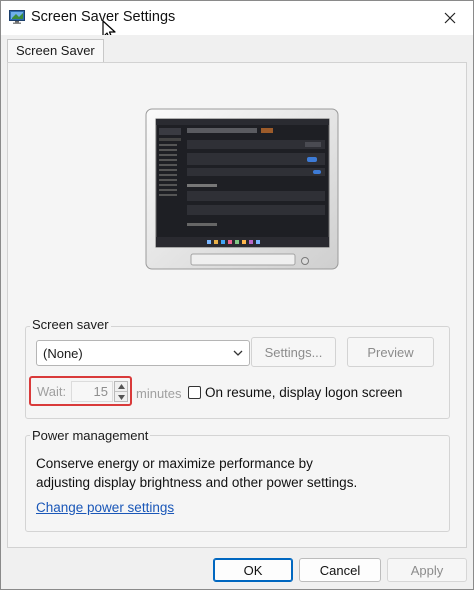  What do you see at coordinates (194, 392) in the screenshot?
I see `resume-logon-checkbox` at bounding box center [194, 392].